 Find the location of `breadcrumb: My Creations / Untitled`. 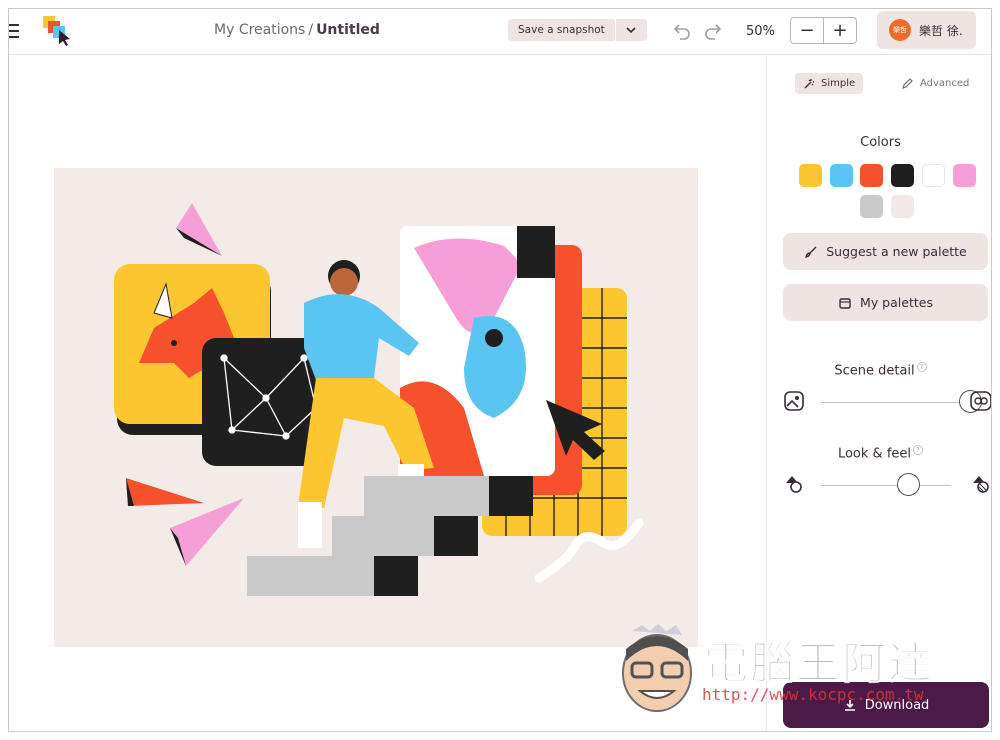

breadcrumb: My Creations / Untitled is located at coordinates (297, 30).